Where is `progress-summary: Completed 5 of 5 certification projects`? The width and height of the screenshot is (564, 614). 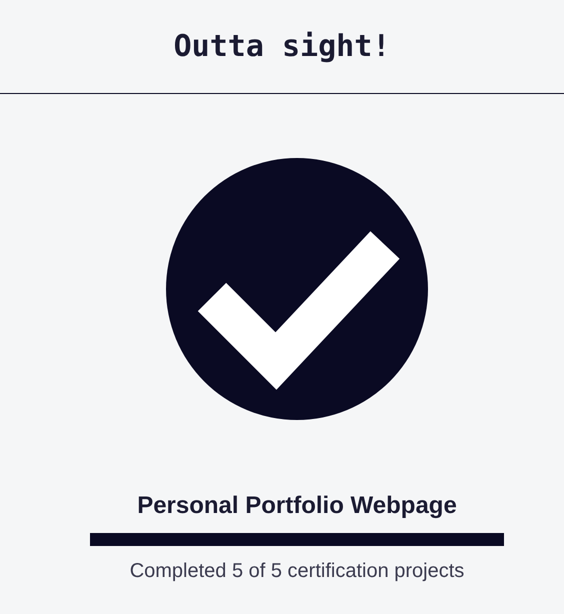
progress-summary: Completed 5 of 5 certification projects is located at coordinates (297, 571).